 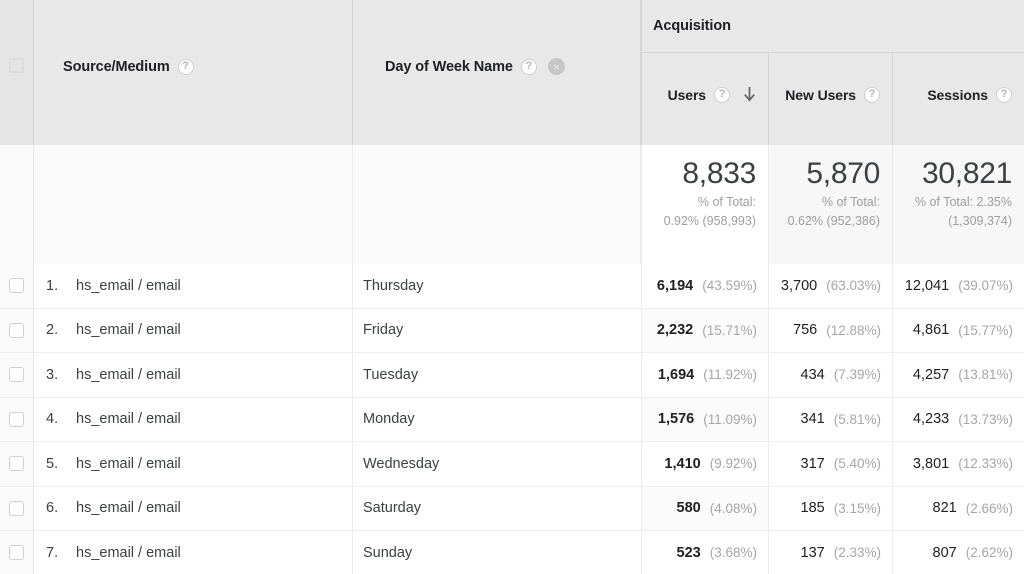 I want to click on row-new-users-cell: 434 (7.39%), so click(x=830, y=375).